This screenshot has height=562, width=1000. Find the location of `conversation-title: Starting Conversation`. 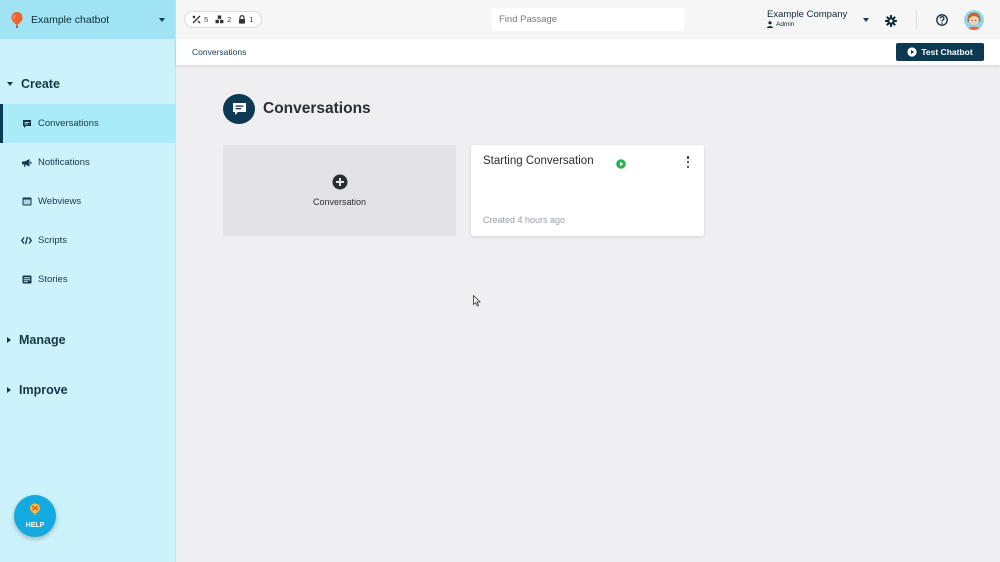

conversation-title: Starting Conversation is located at coordinates (538, 161).